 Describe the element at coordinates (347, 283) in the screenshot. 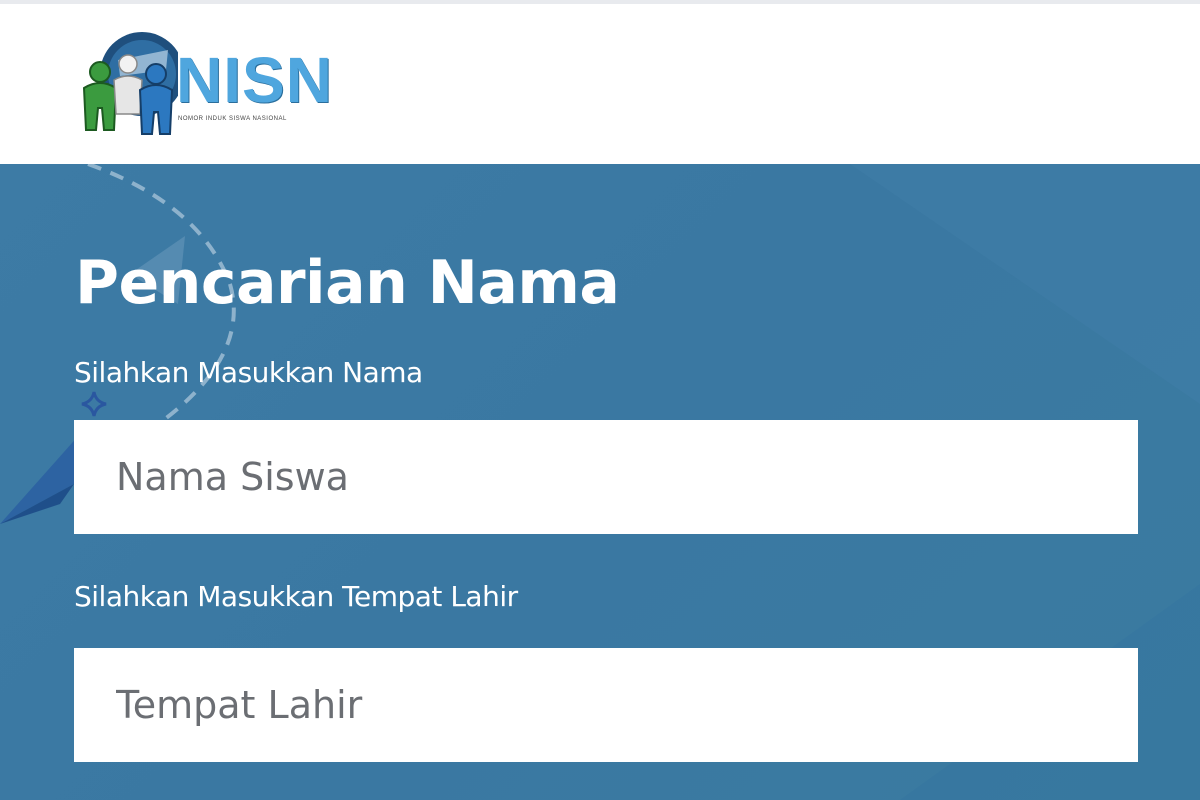

I see `page-title: Pencarian Nama` at that location.